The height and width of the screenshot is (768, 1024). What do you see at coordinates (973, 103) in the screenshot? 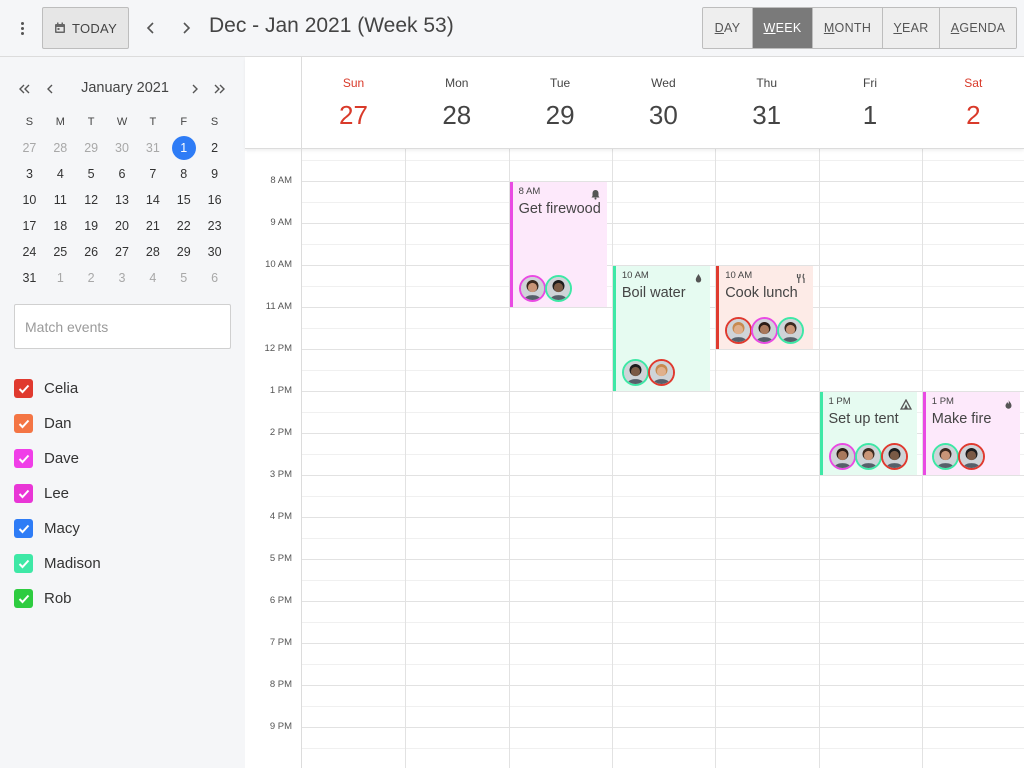
I see `day-header-sat: Sat 2` at bounding box center [973, 103].